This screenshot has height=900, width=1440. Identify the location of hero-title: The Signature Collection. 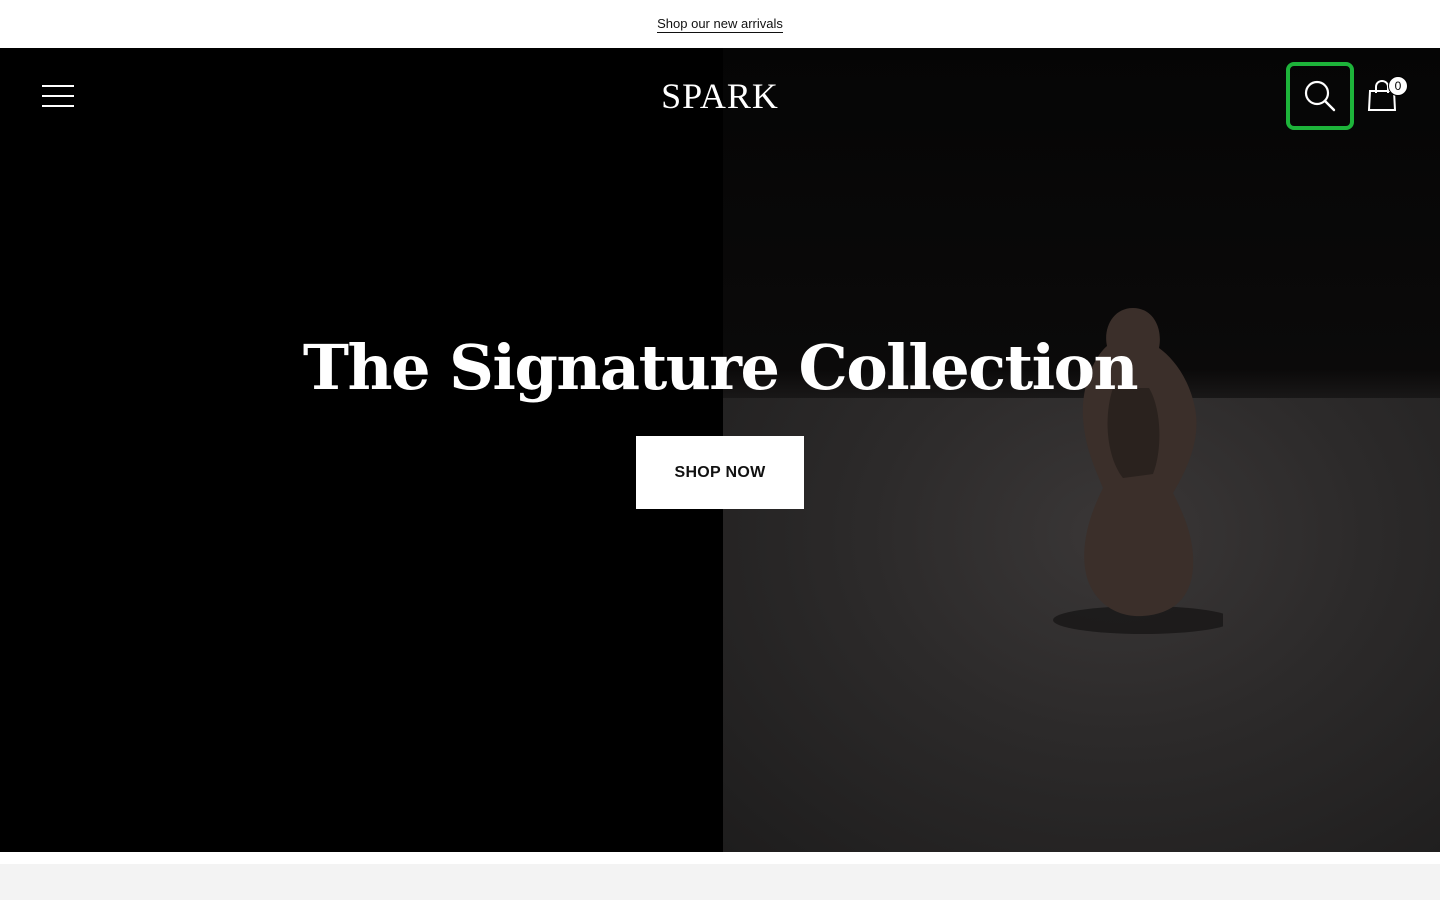
(720, 367).